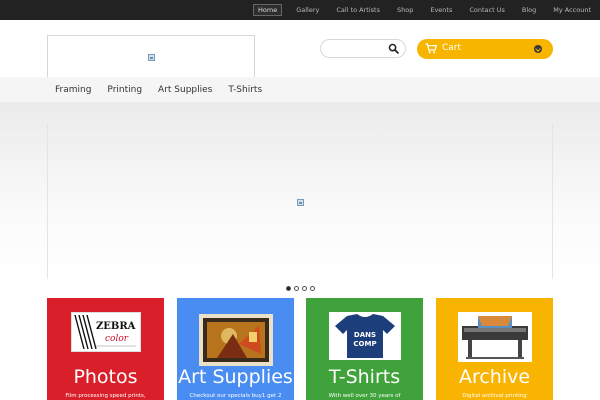 Image resolution: width=600 pixels, height=400 pixels. What do you see at coordinates (494, 337) in the screenshot?
I see `printer-image` at bounding box center [494, 337].